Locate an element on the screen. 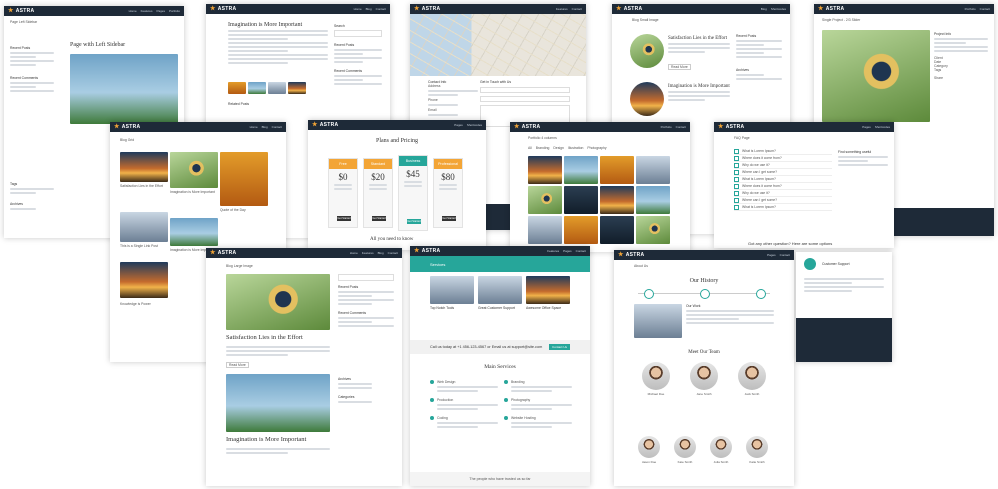 Image resolution: width=998 pixels, height=489 pixels. faq-item: Where does it come from? is located at coordinates (783, 186).